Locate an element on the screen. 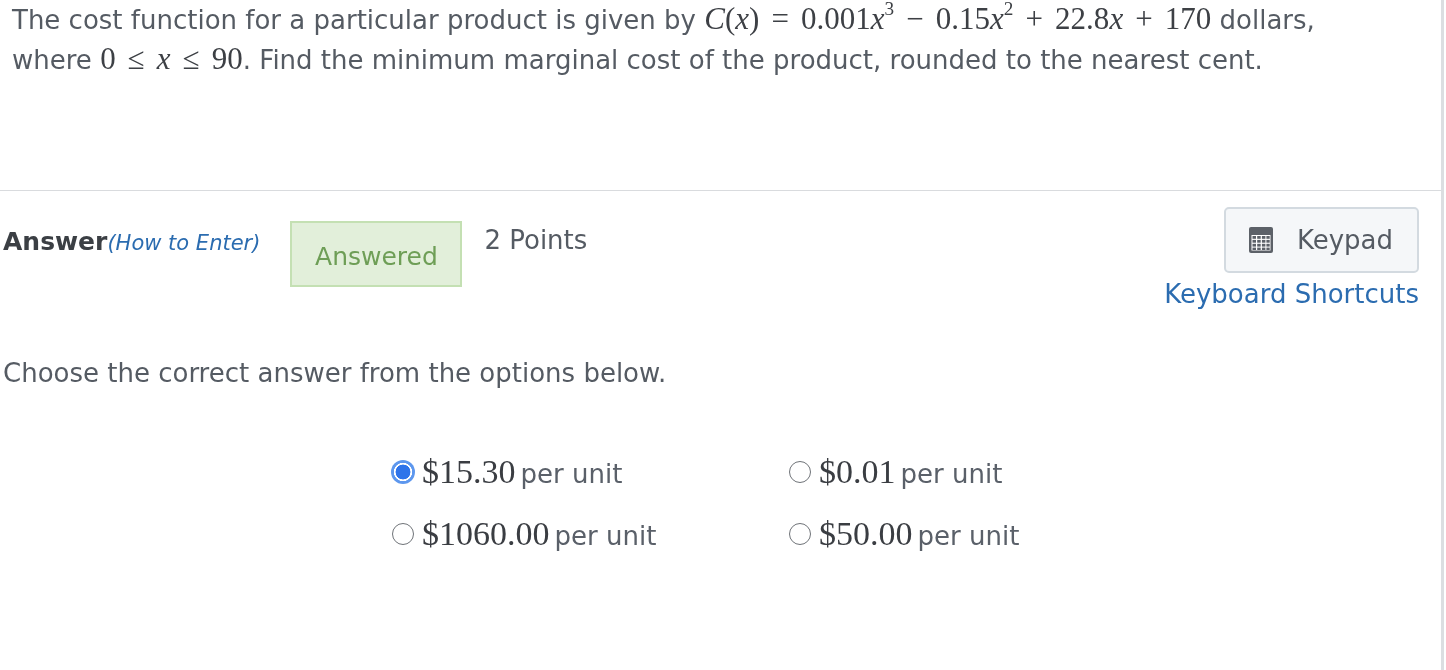  calculator-icon is located at coordinates (1260, 240).